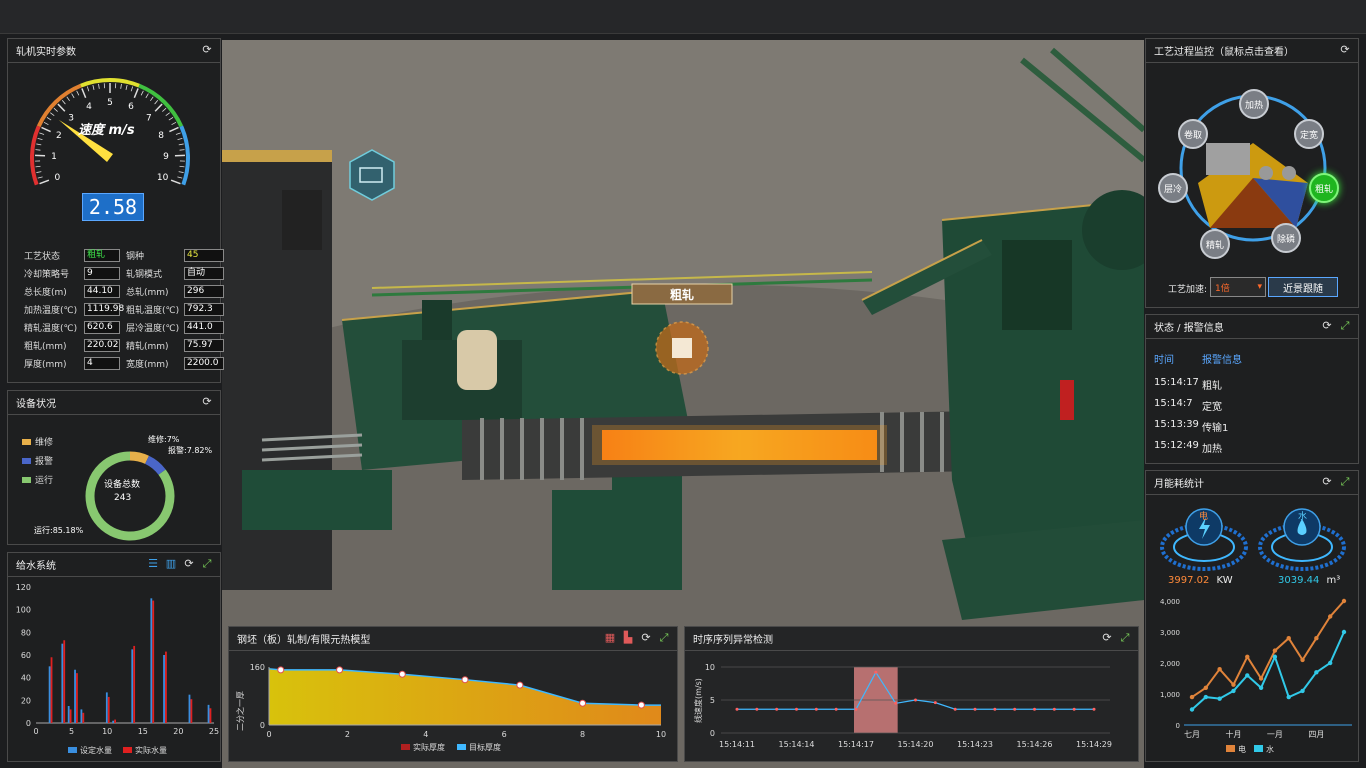 Image resolution: width=1366 pixels, height=768 pixels. I want to click on gauge-tick-label: 4, so click(89, 107).